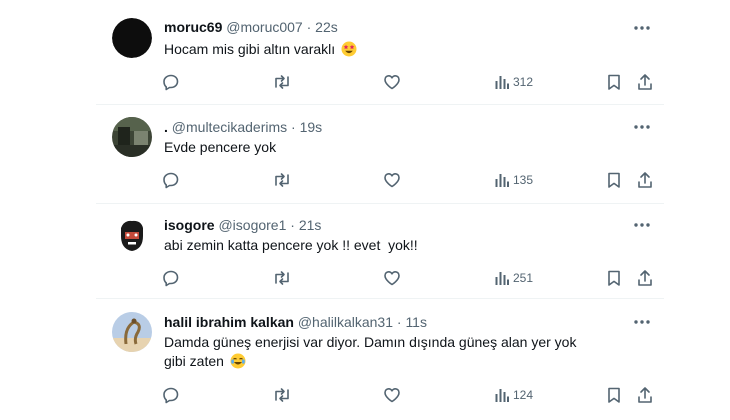 Image resolution: width=730 pixels, height=420 pixels. Describe the element at coordinates (380, 278) in the screenshot. I see `action-bar: 251` at that location.